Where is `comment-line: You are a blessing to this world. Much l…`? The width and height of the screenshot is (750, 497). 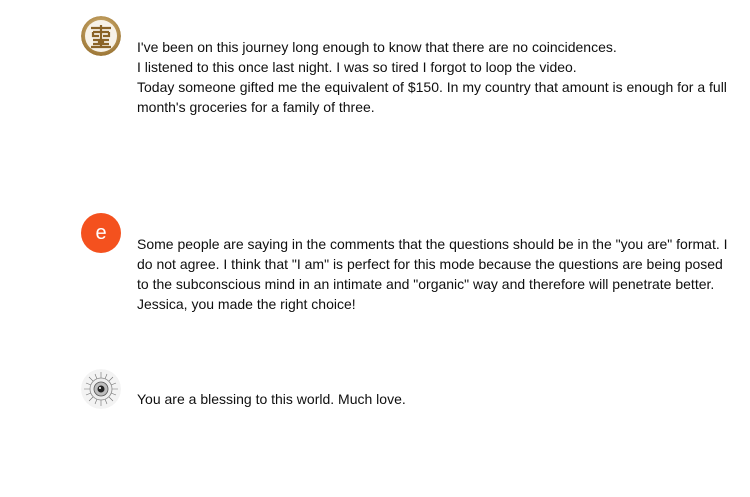 comment-line: You are a blessing to this world. Much l… is located at coordinates (271, 399).